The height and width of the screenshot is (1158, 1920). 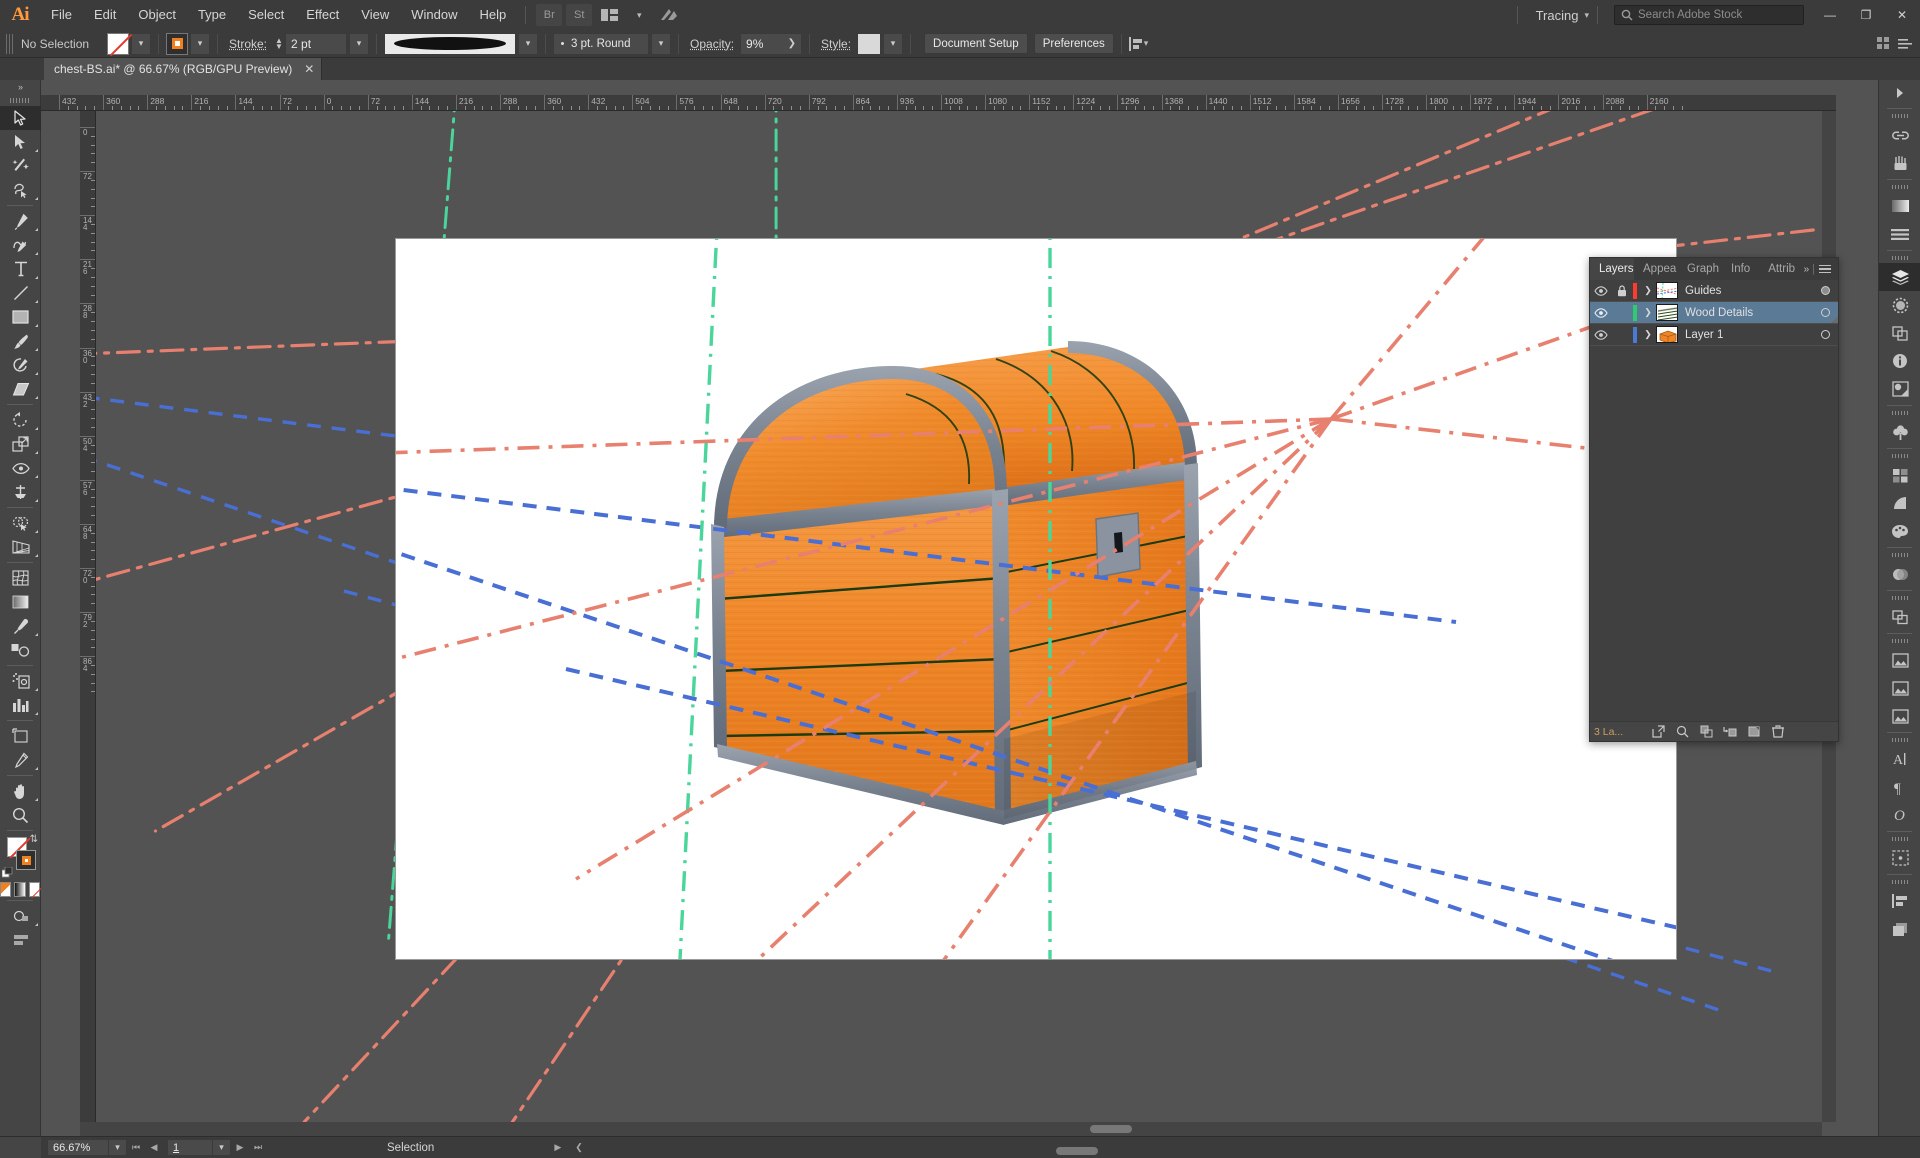 What do you see at coordinates (34, 839) in the screenshot?
I see `swap-fill-stroke-icon: ⇅` at bounding box center [34, 839].